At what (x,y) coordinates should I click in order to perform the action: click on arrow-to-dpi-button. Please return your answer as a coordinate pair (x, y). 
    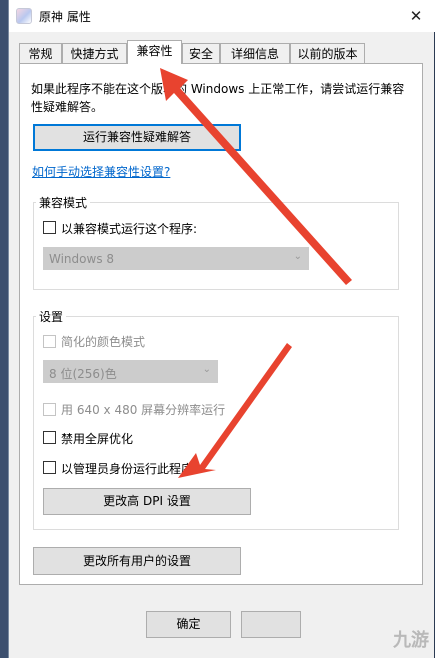
    Looking at the image, I should click on (235, 410).